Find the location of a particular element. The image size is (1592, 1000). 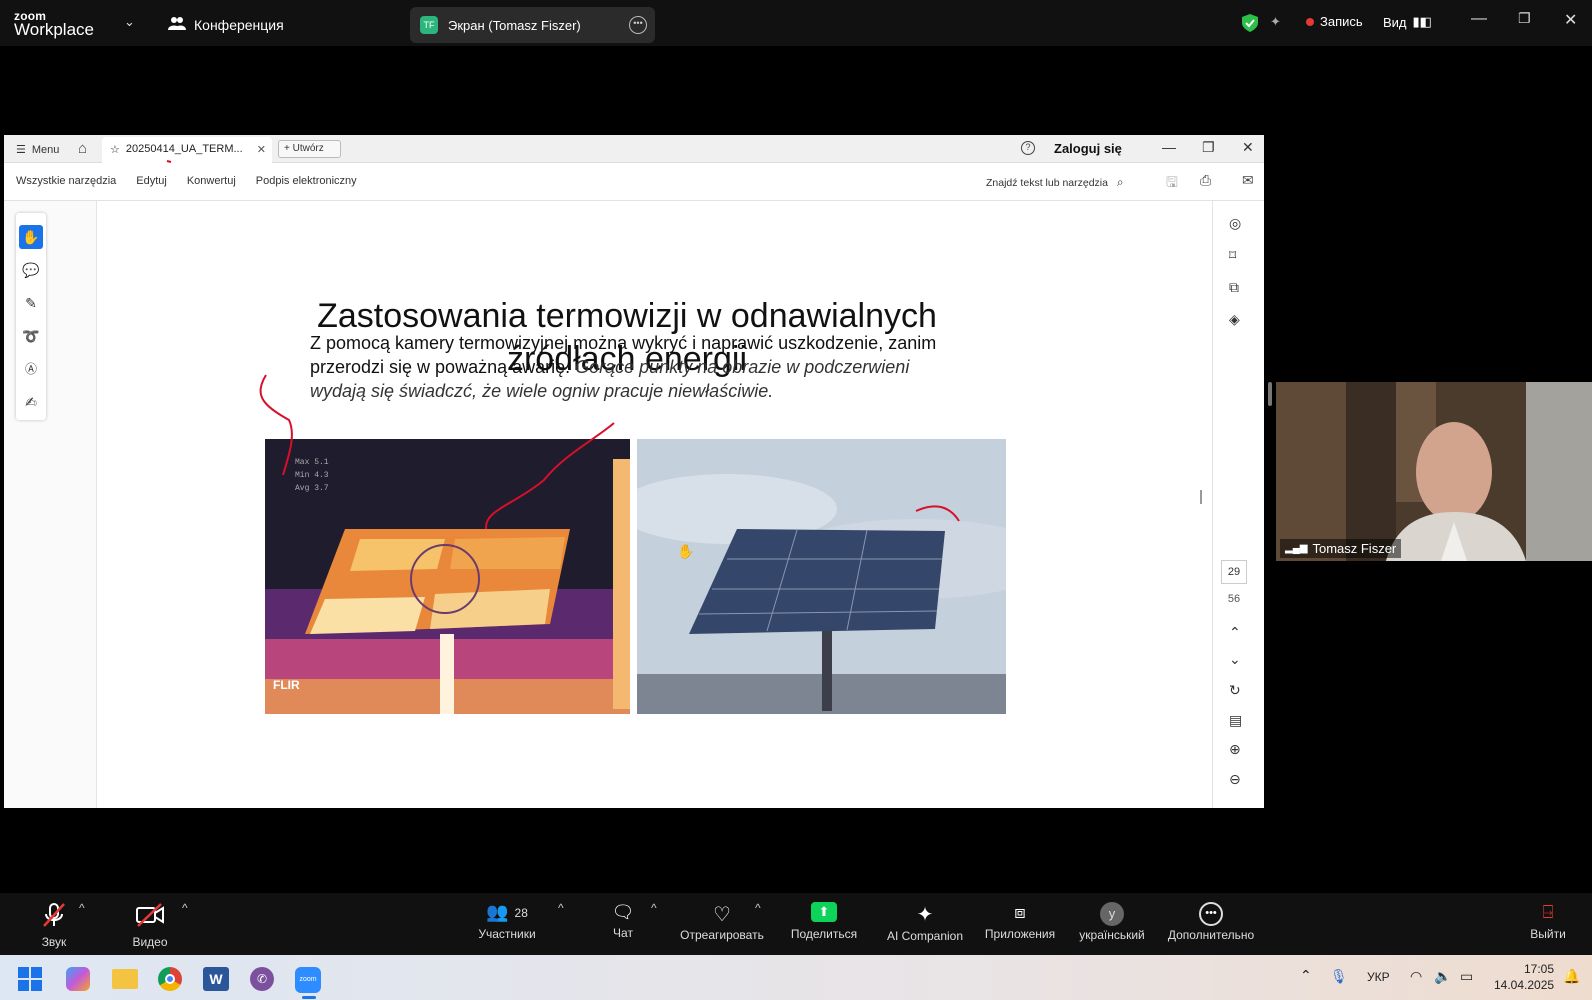

participants-chevron-icon: ^ is located at coordinates (561, 908).